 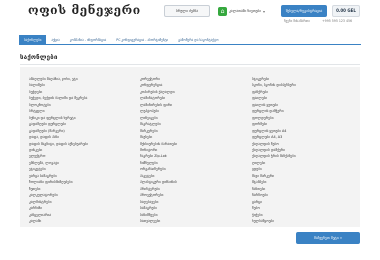 What do you see at coordinates (39, 57) in the screenshot?
I see `page-title: საქონლები` at bounding box center [39, 57].